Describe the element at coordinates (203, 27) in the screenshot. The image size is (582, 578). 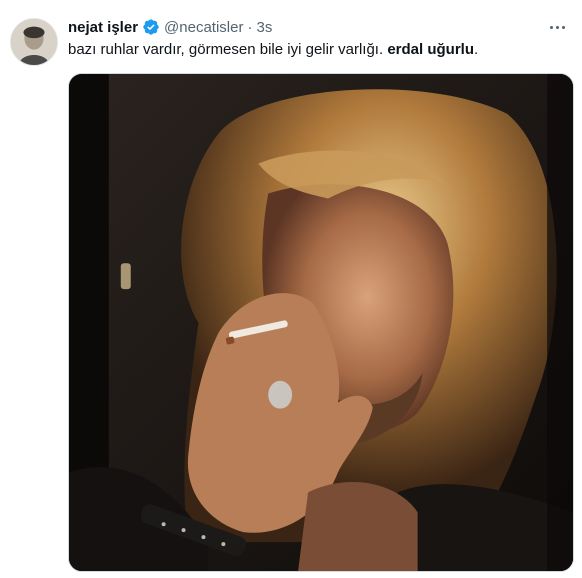
I see `author-handle: @necatisler` at that location.